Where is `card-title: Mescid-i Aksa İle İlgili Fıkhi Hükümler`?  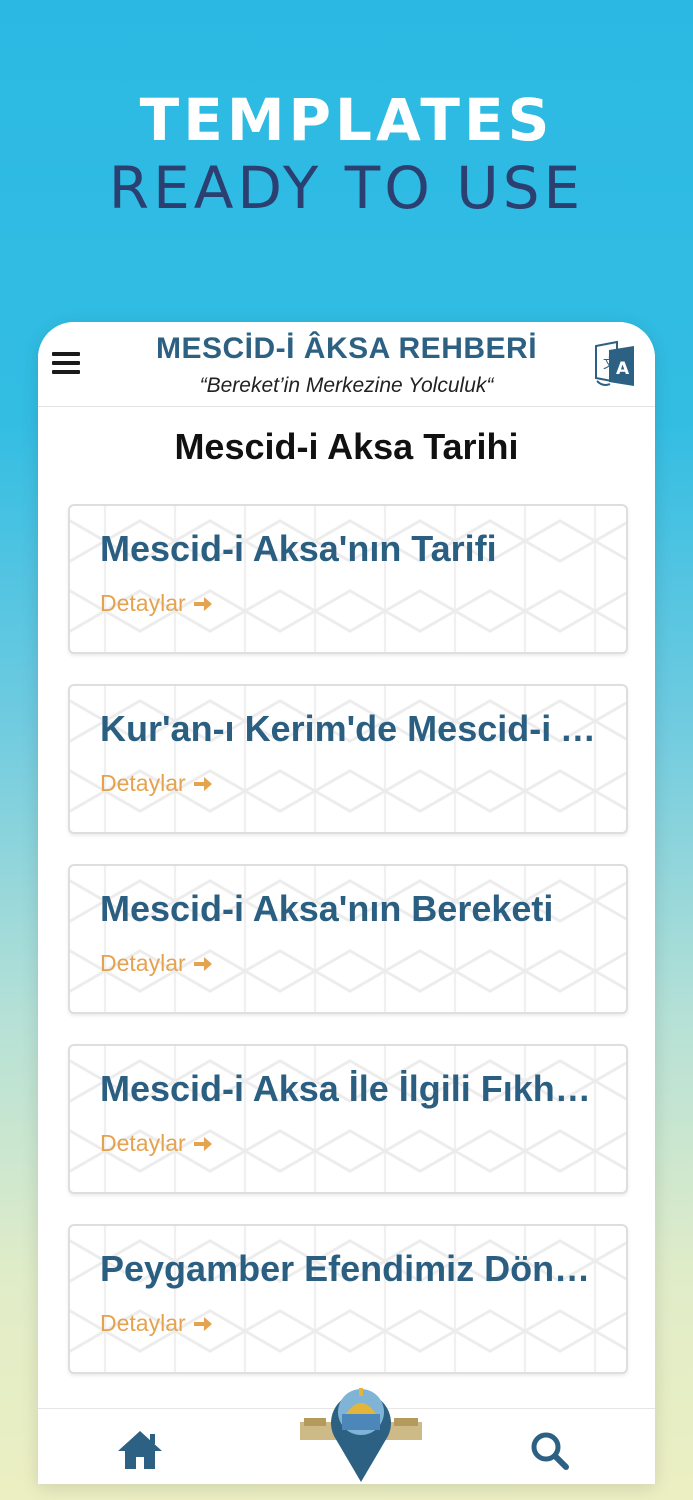 card-title: Mescid-i Aksa İle İlgili Fıkhi Hükümler is located at coordinates (350, 1088).